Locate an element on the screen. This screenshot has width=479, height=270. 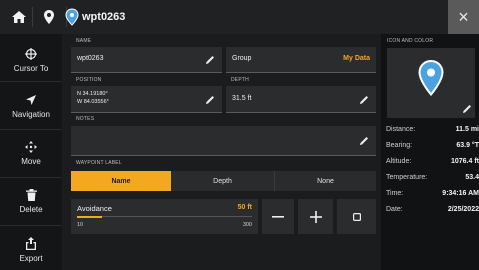
avoidance-value: 50 ft is located at coordinates (244, 207).